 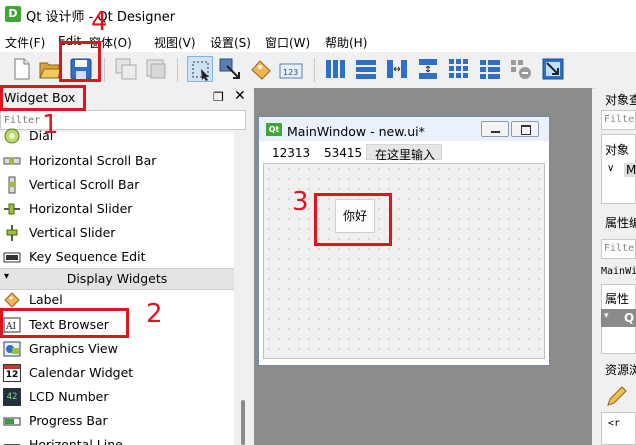 I want to click on float-icon: ❐, so click(x=218, y=97).